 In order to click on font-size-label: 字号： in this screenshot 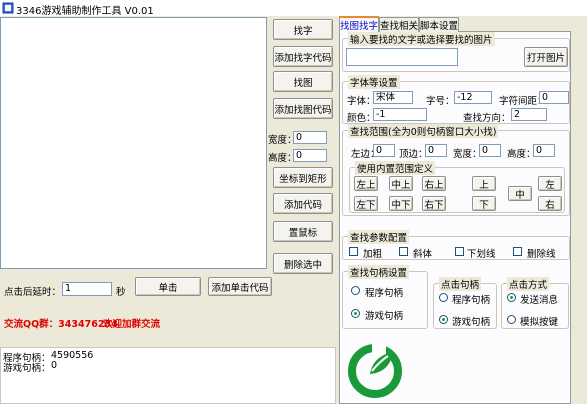, I will do `click(440, 101)`.